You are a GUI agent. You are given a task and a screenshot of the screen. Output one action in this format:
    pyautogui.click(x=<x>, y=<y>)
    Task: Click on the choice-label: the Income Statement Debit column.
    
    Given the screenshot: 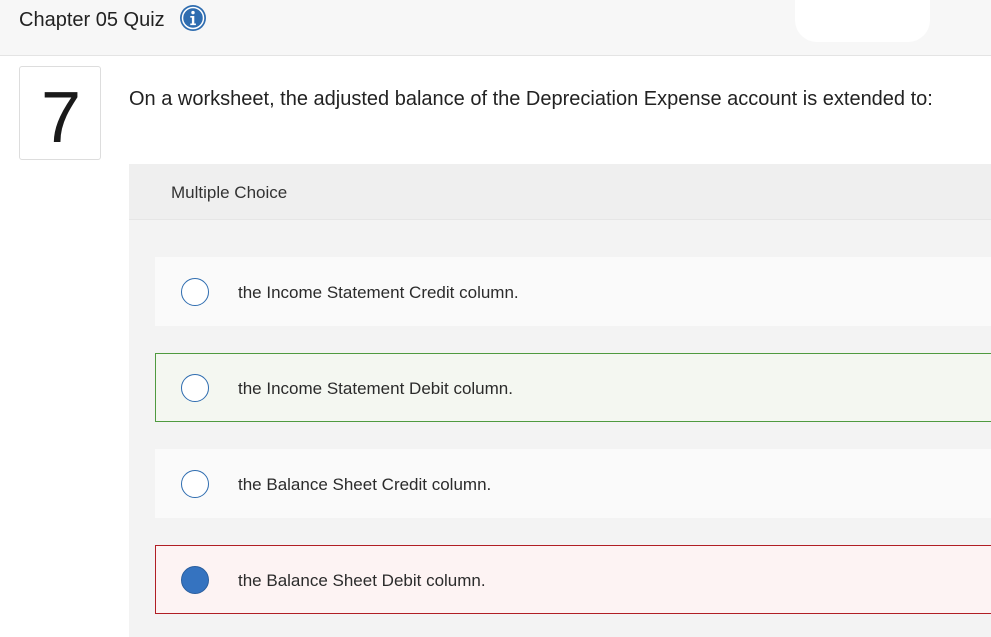 What is the action you would take?
    pyautogui.click(x=375, y=388)
    